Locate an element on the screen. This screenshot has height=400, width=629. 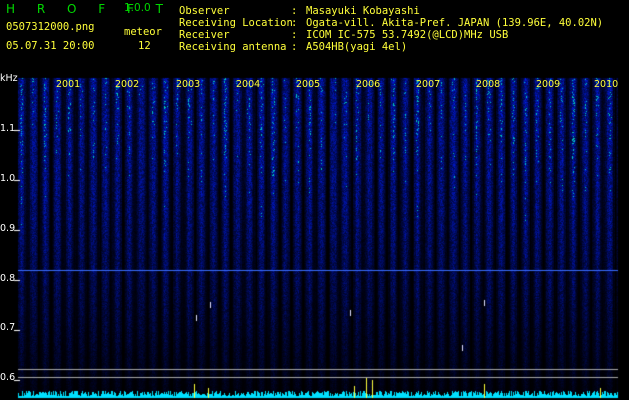
x-tick-label: 2003 is located at coordinates (188, 84).